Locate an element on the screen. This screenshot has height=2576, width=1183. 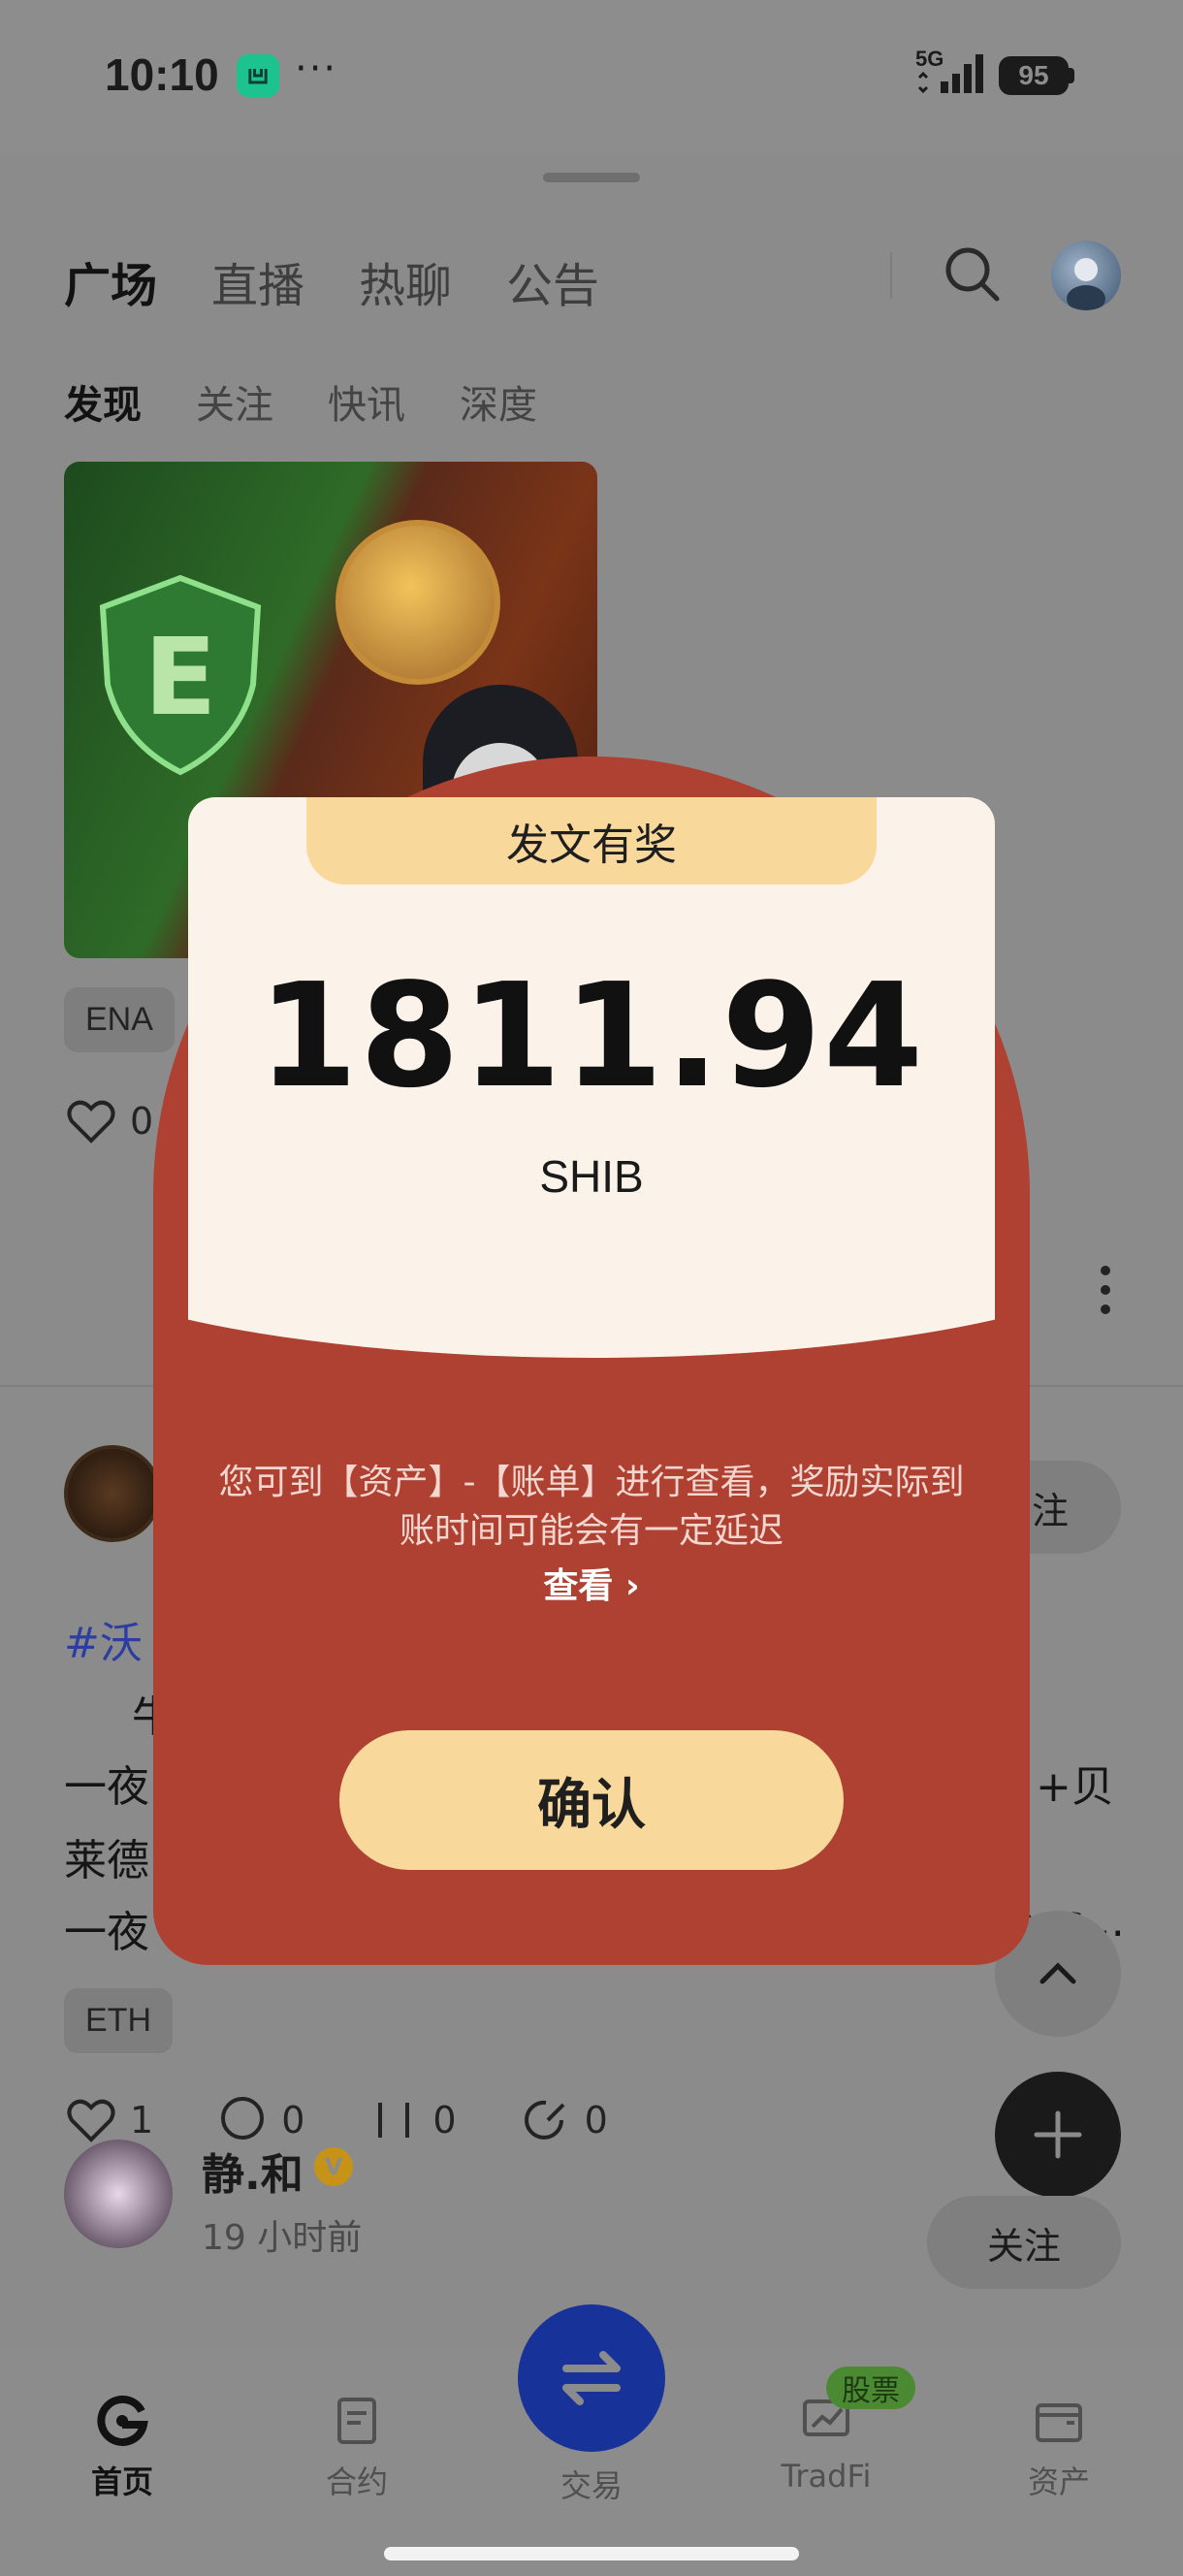
verified-badge: V is located at coordinates (333, 2166).